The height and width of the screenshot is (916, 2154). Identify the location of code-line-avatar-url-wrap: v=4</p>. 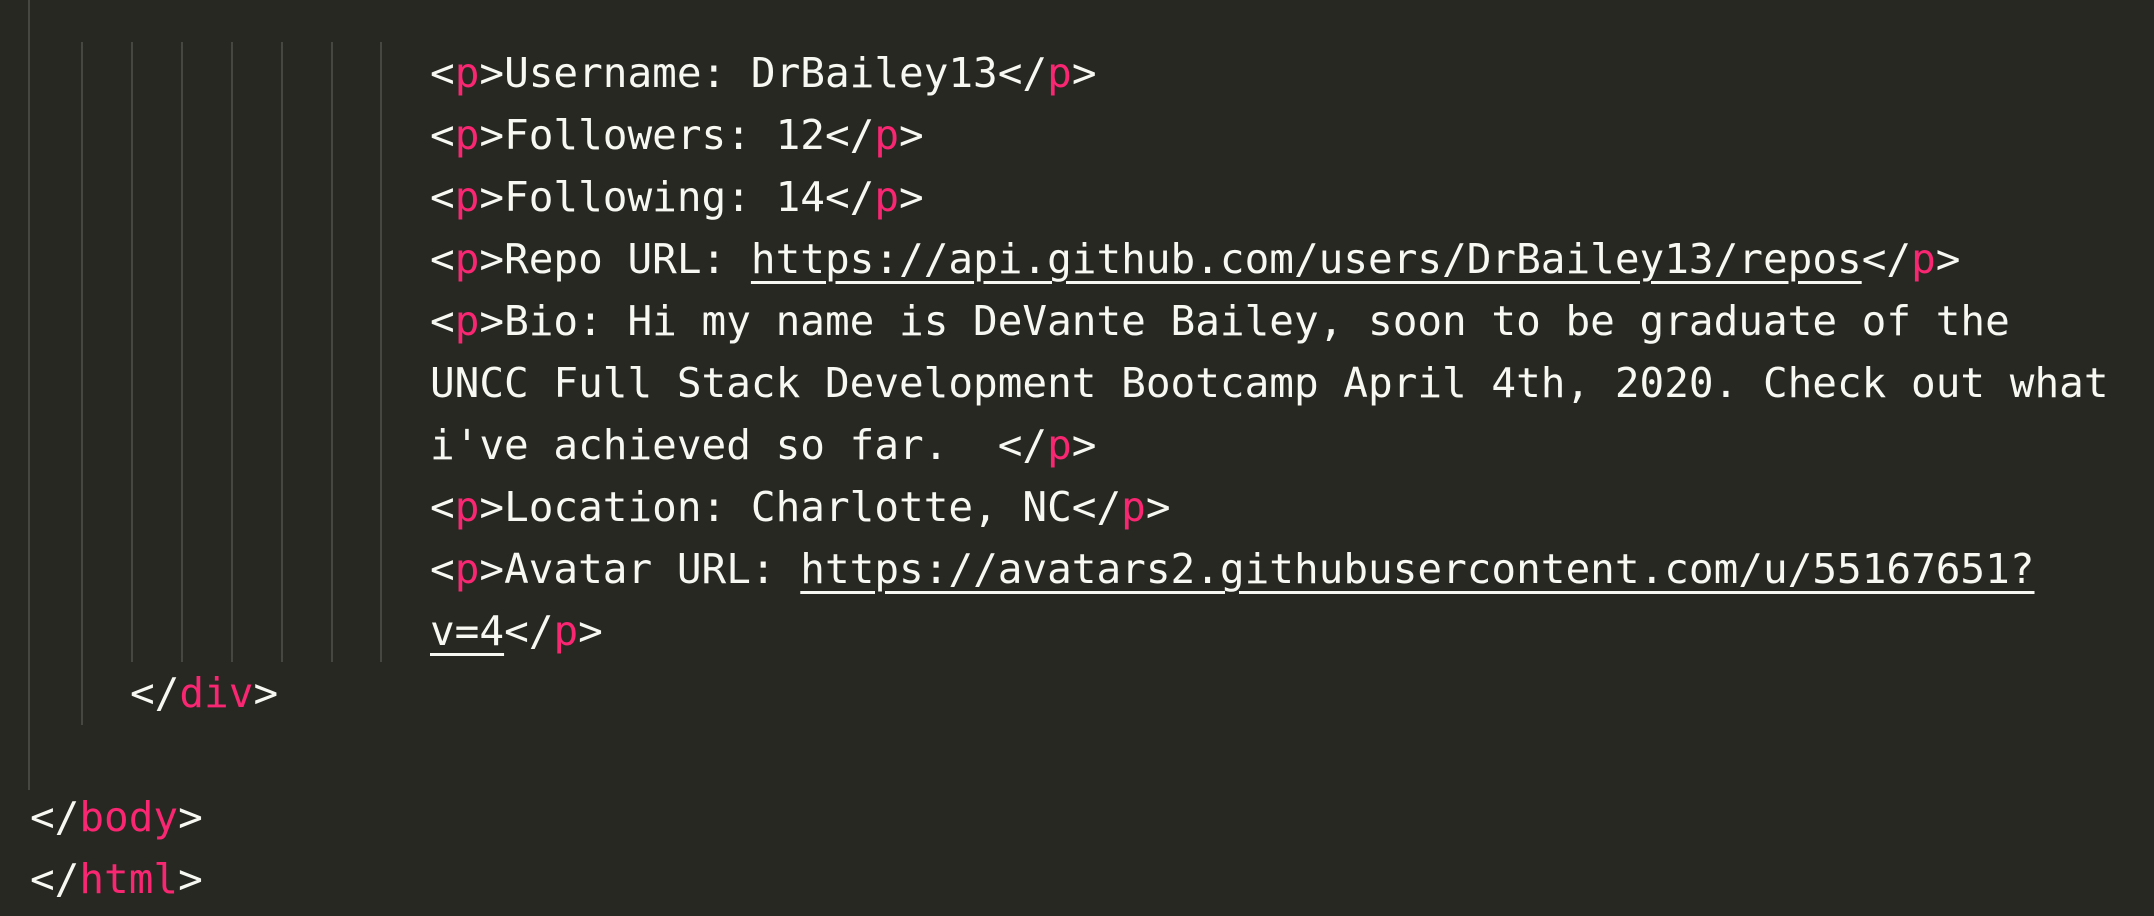
(516, 631).